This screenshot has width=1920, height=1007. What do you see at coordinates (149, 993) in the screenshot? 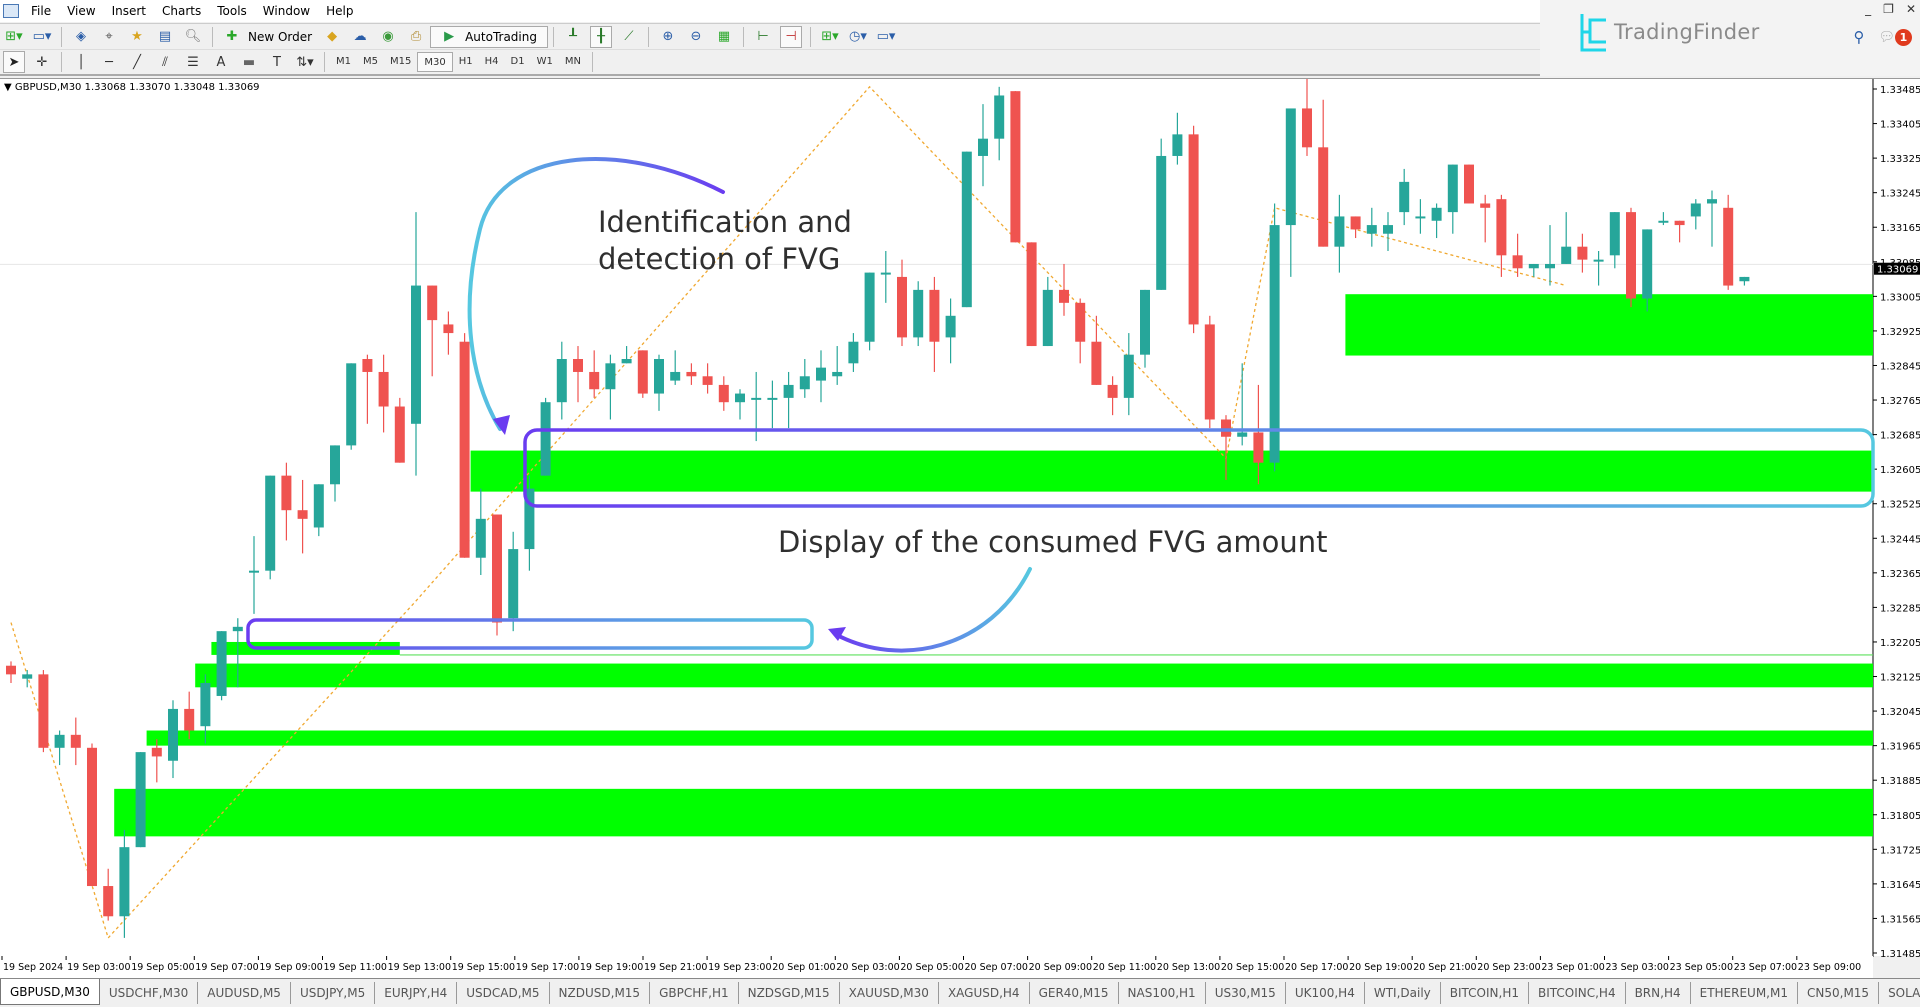
I see `chart-tab: USDCHF,M30` at bounding box center [149, 993].